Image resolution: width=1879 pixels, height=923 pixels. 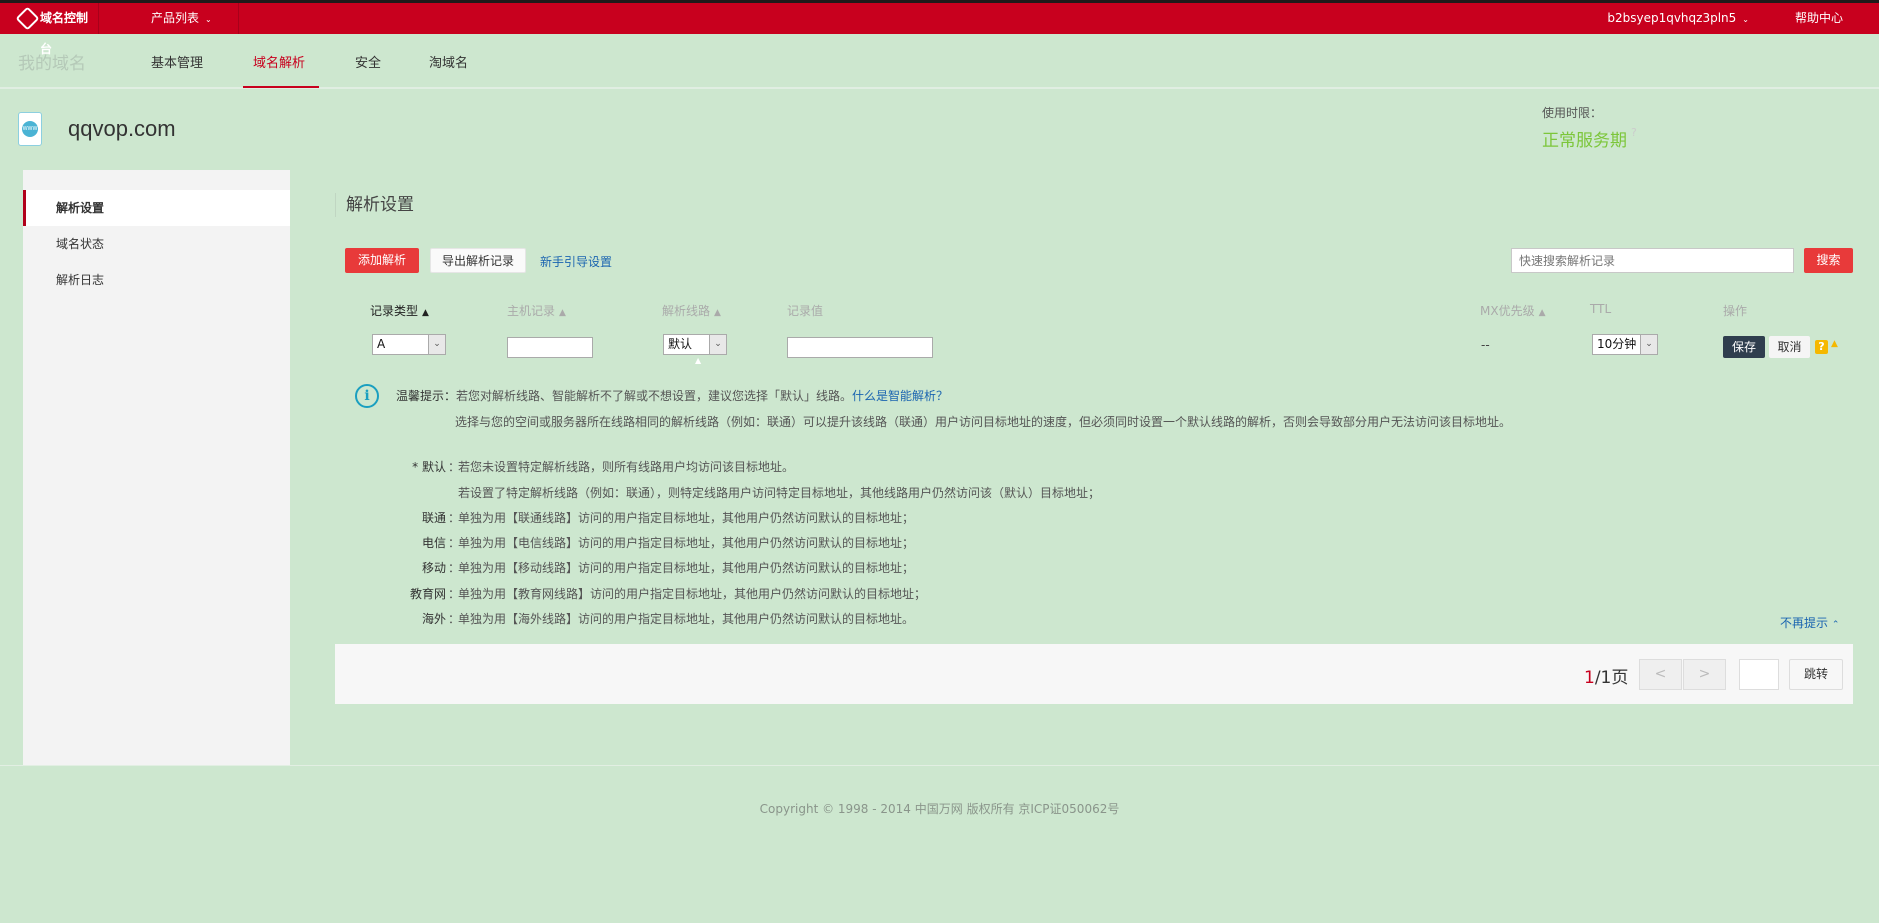 I want to click on ttl-select: 10分钟 ⌄, so click(x=1625, y=344).